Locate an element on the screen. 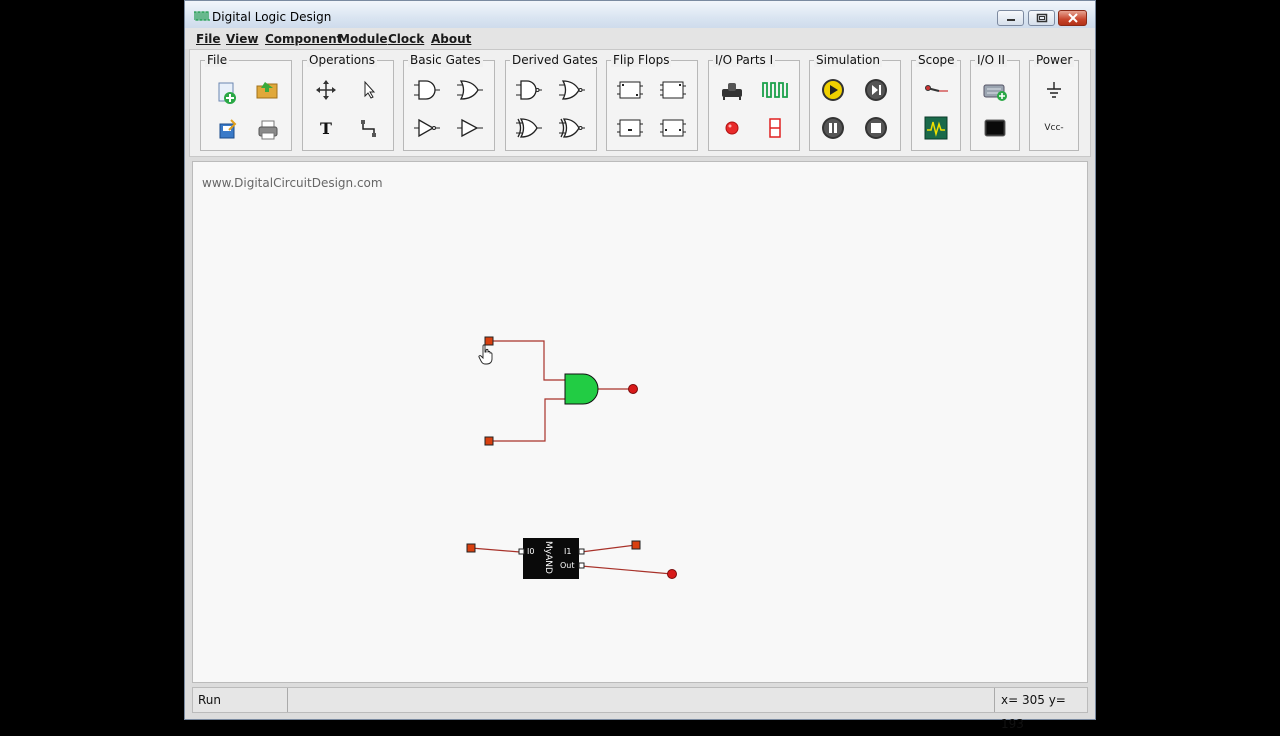  nand-gate-button is located at coordinates (529, 90).